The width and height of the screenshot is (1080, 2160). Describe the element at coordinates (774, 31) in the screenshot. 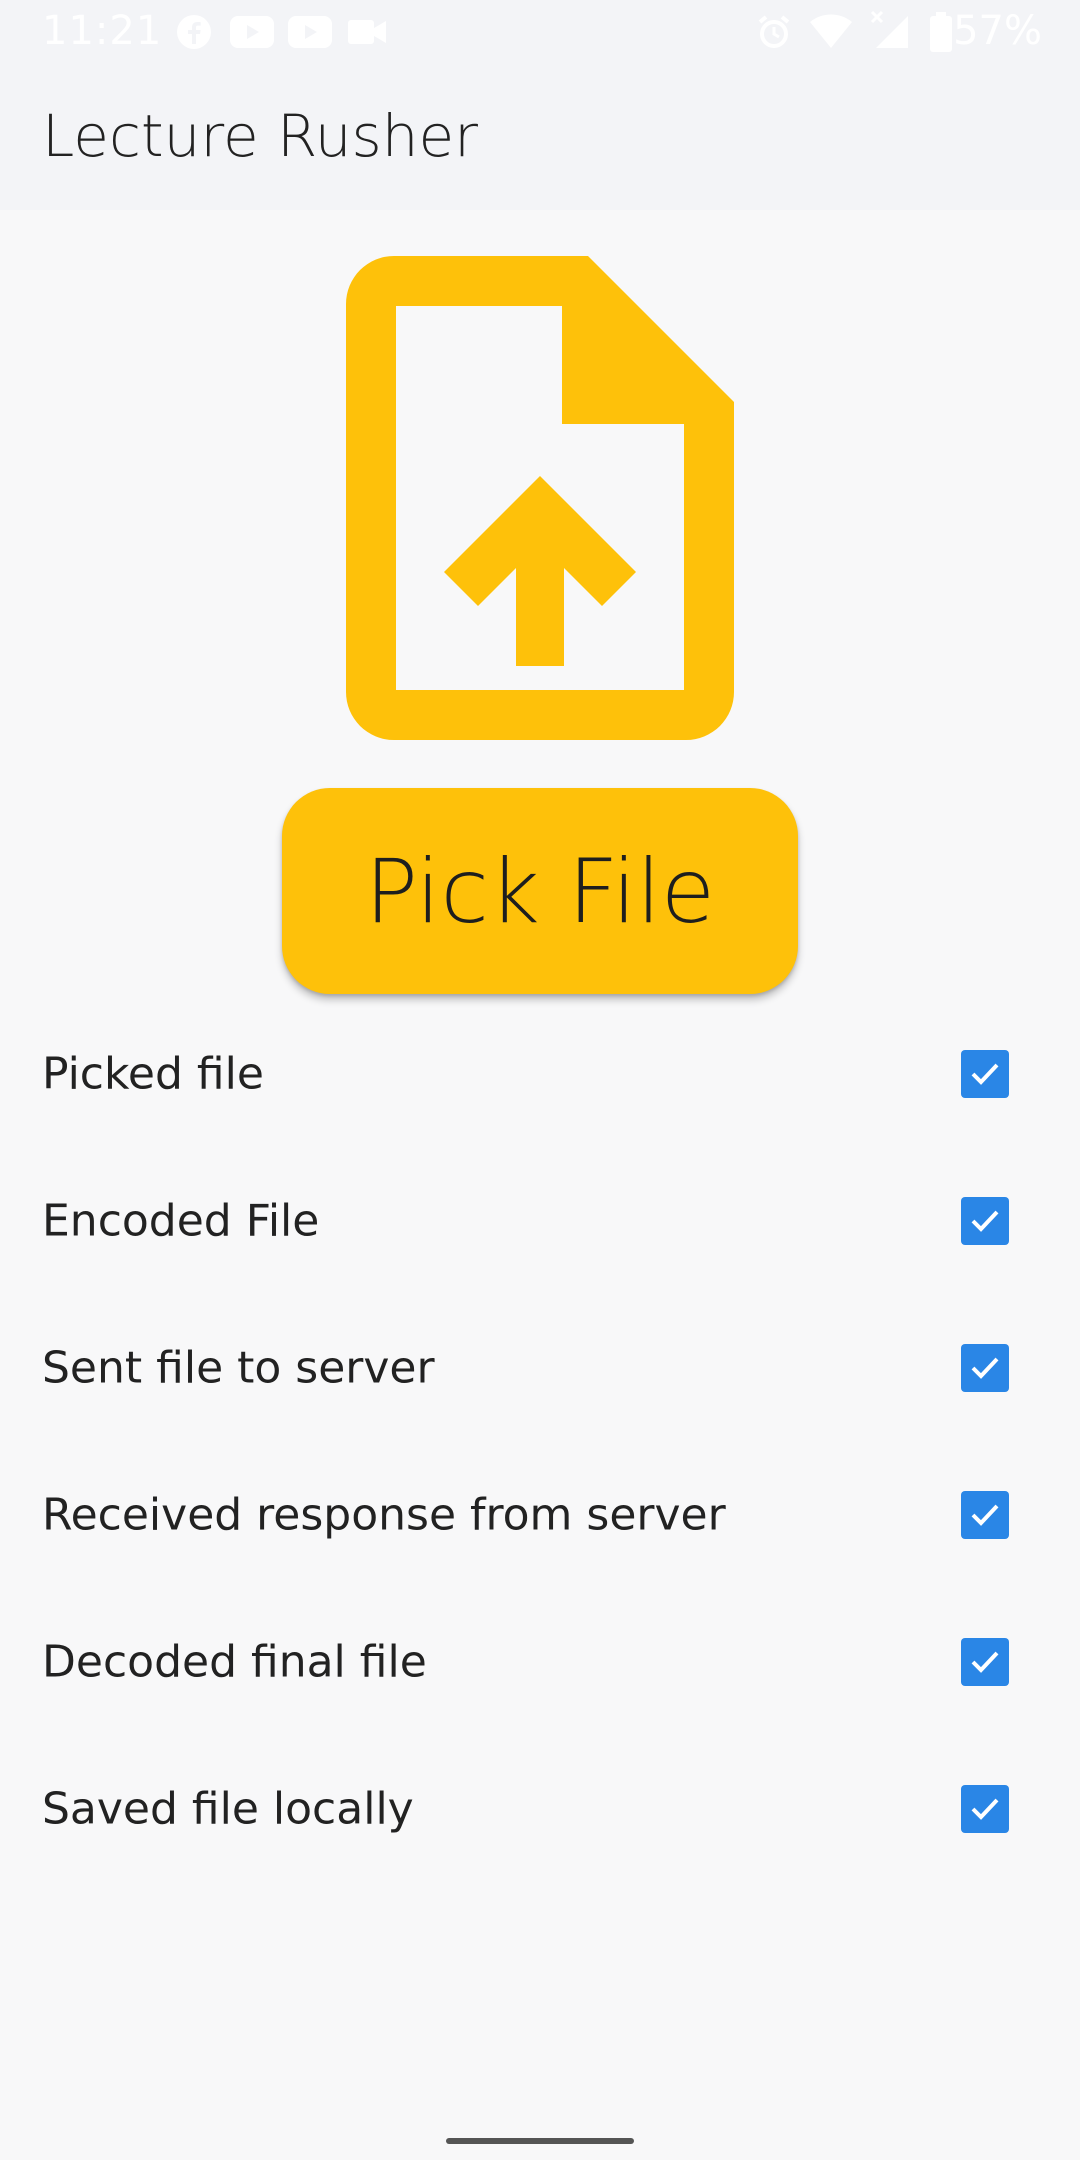

I see `alarm-icon` at that location.